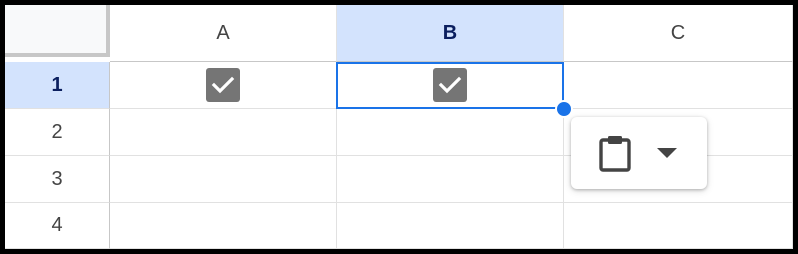 The width and height of the screenshot is (798, 254). I want to click on column-header-a: A, so click(223, 33).